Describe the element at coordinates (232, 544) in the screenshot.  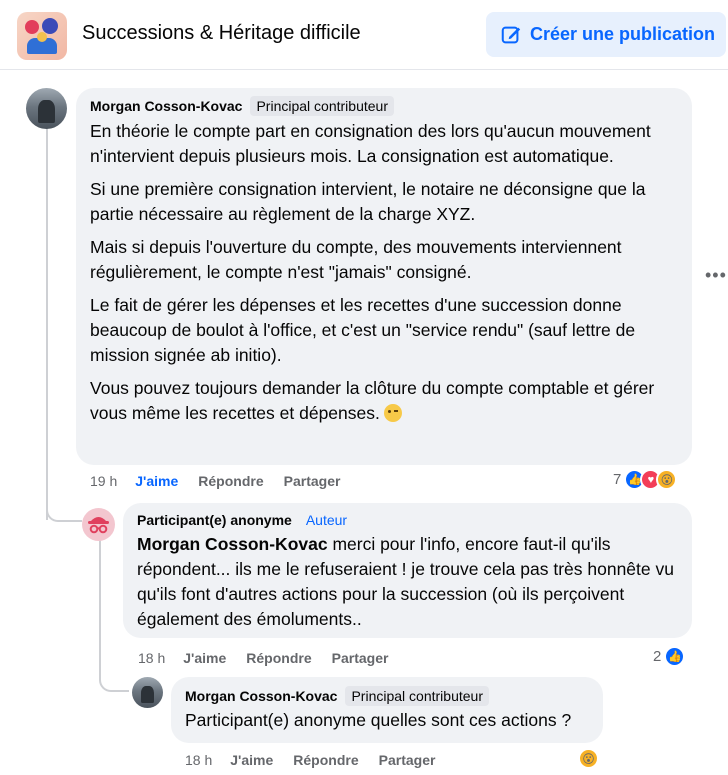
I see `mention-link: Morgan Cosson-Kovac` at that location.